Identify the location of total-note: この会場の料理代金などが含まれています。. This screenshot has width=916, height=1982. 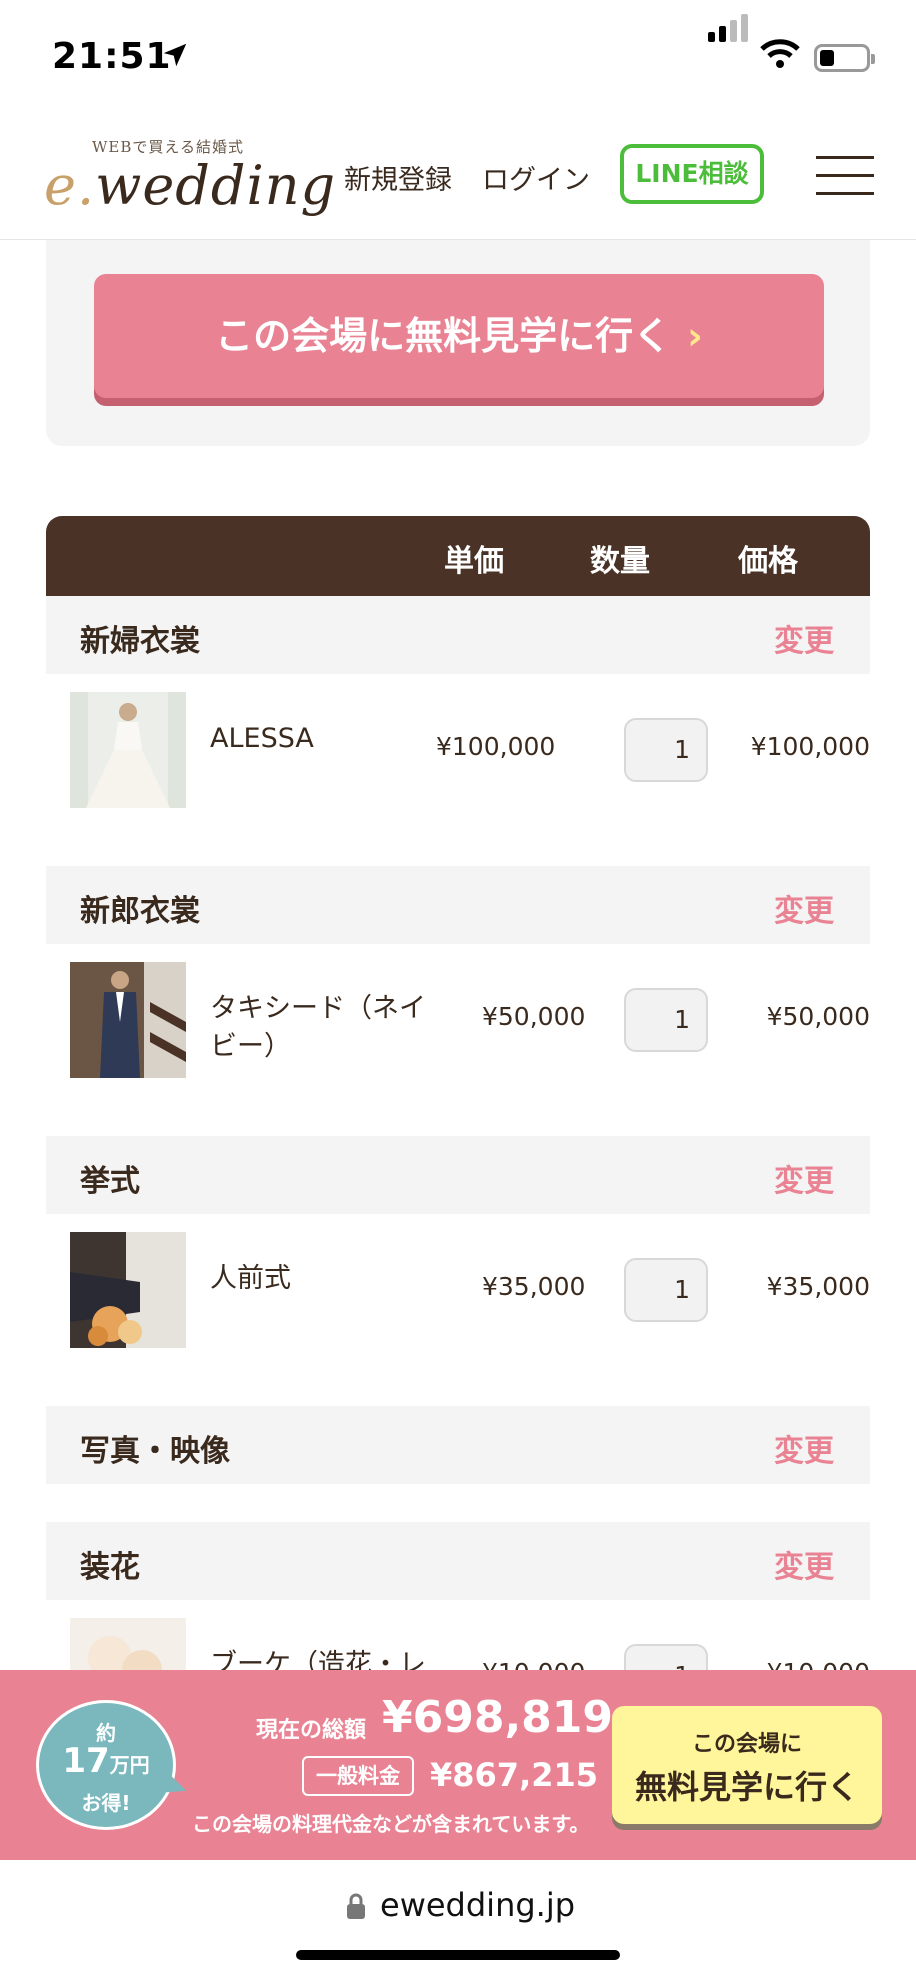
(391, 1824).